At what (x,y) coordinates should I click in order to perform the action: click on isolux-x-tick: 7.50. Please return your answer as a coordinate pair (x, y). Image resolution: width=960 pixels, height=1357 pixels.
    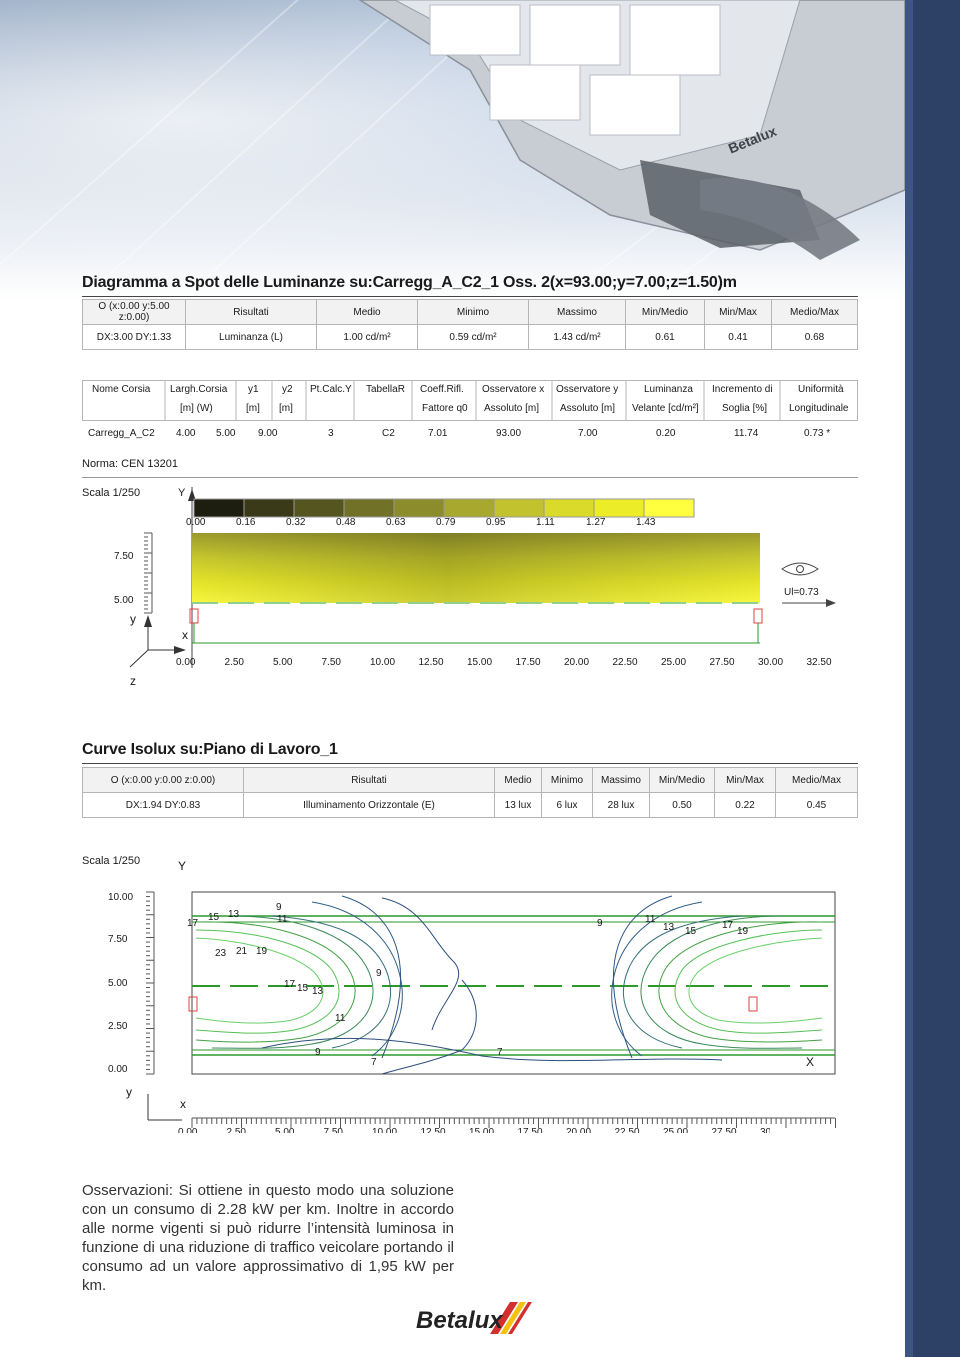
    Looking at the image, I should click on (333, 1130).